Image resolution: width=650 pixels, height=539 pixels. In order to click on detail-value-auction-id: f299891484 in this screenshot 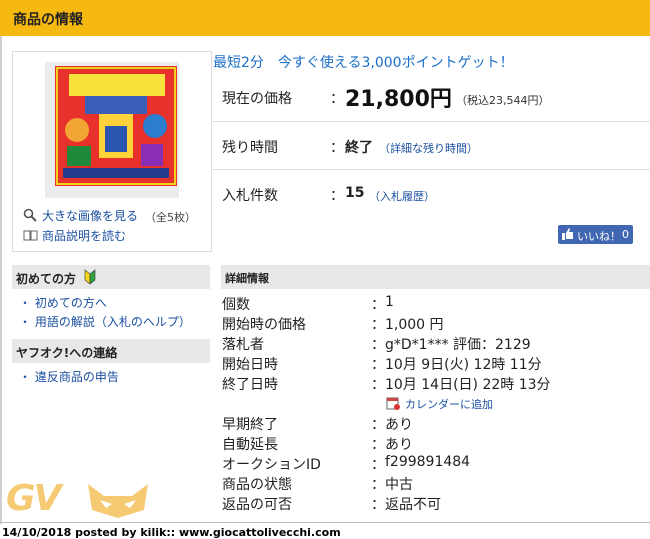, I will do `click(428, 462)`.